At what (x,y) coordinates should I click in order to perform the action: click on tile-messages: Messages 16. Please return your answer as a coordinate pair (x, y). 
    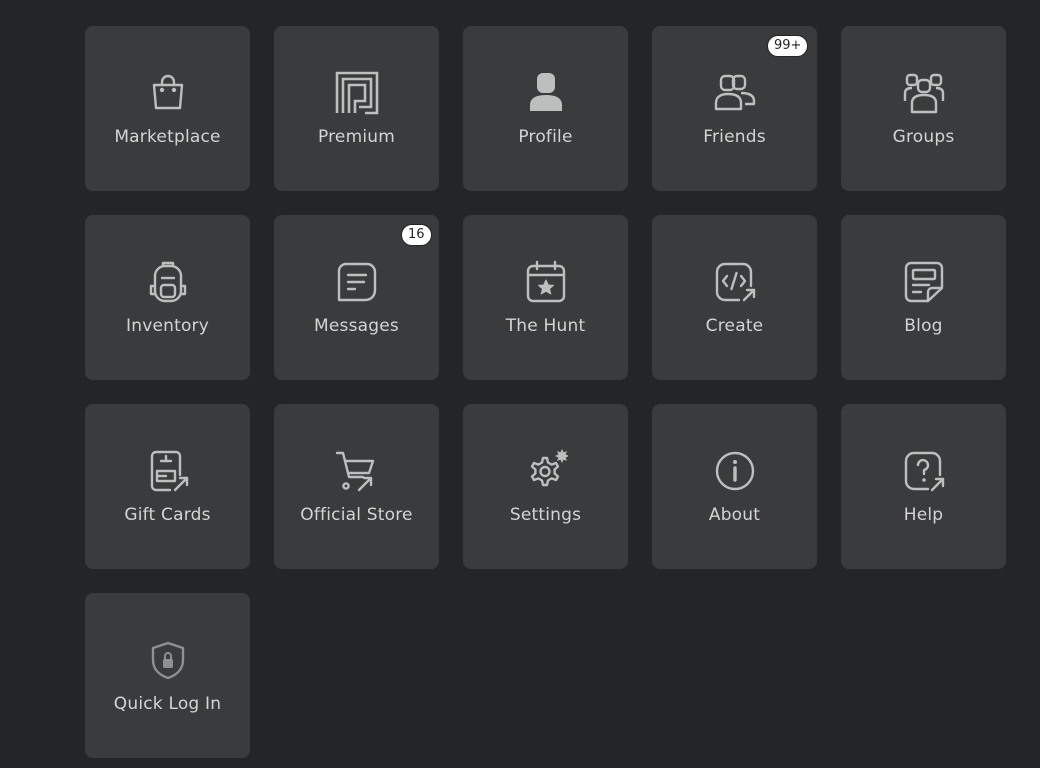
    Looking at the image, I should click on (356, 297).